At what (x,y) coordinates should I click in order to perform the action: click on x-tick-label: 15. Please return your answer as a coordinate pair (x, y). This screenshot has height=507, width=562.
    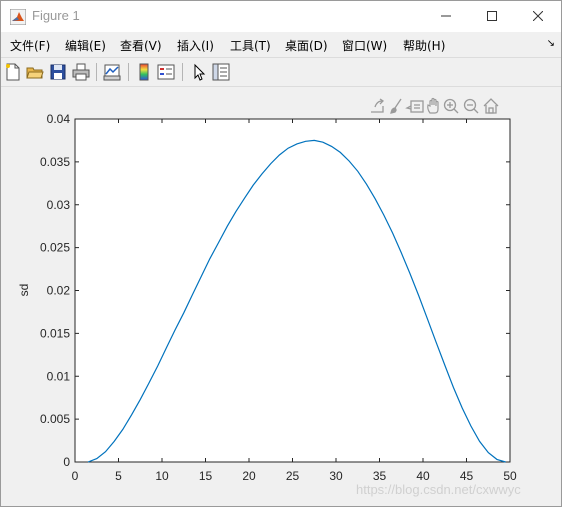
    Looking at the image, I should click on (206, 476).